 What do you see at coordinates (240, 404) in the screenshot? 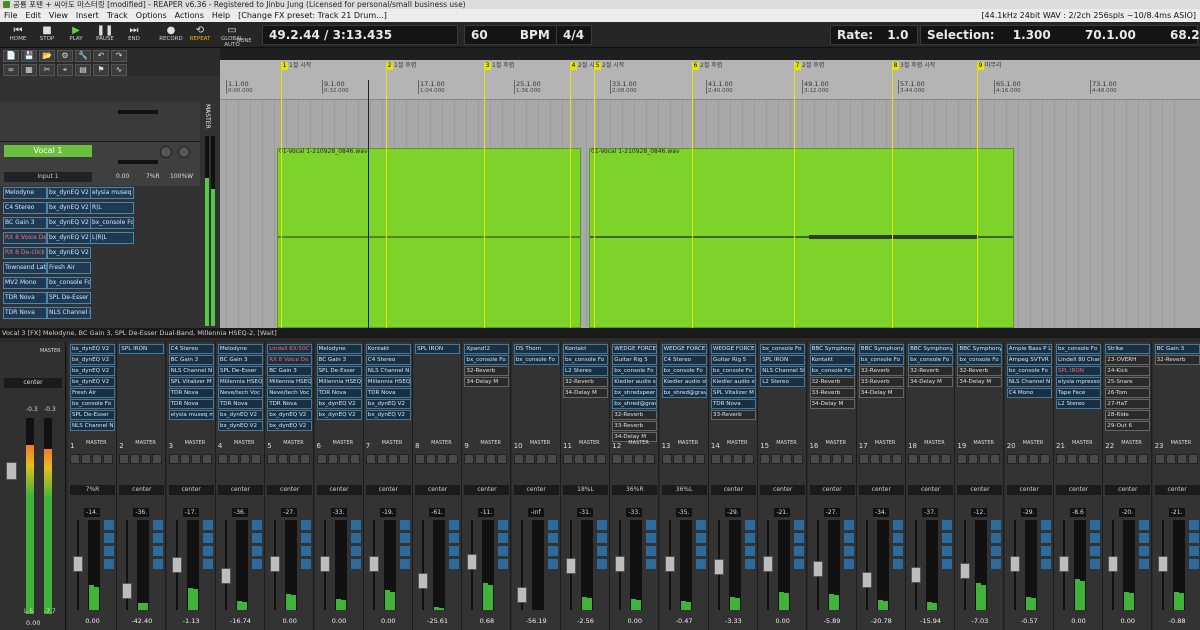
I see `fx-slot: TDR Nova` at bounding box center [240, 404].